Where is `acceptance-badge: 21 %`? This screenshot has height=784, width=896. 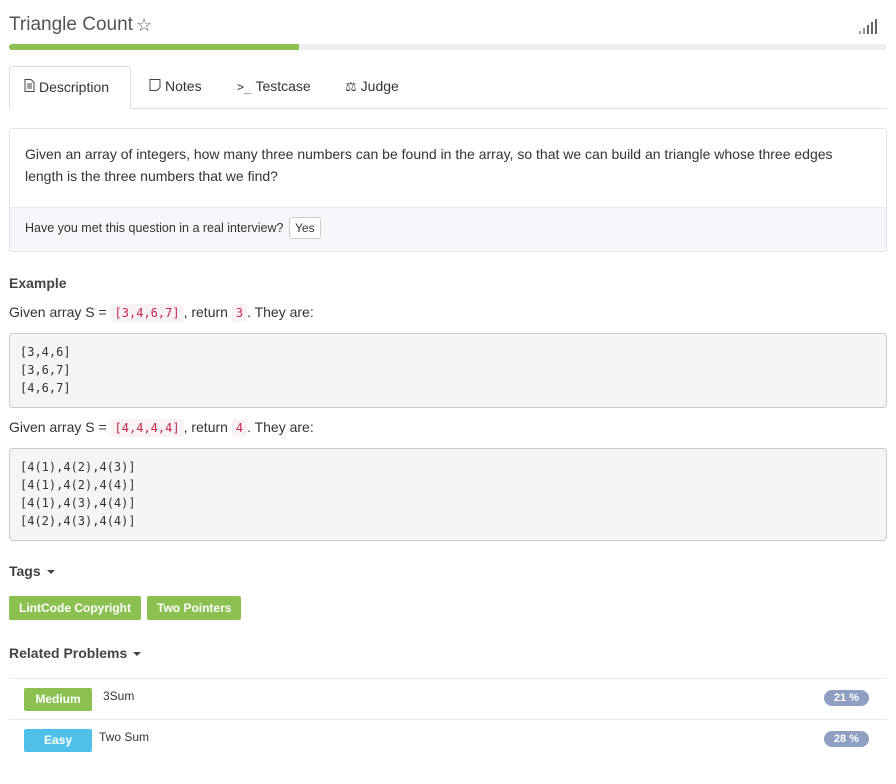 acceptance-badge: 21 % is located at coordinates (846, 698).